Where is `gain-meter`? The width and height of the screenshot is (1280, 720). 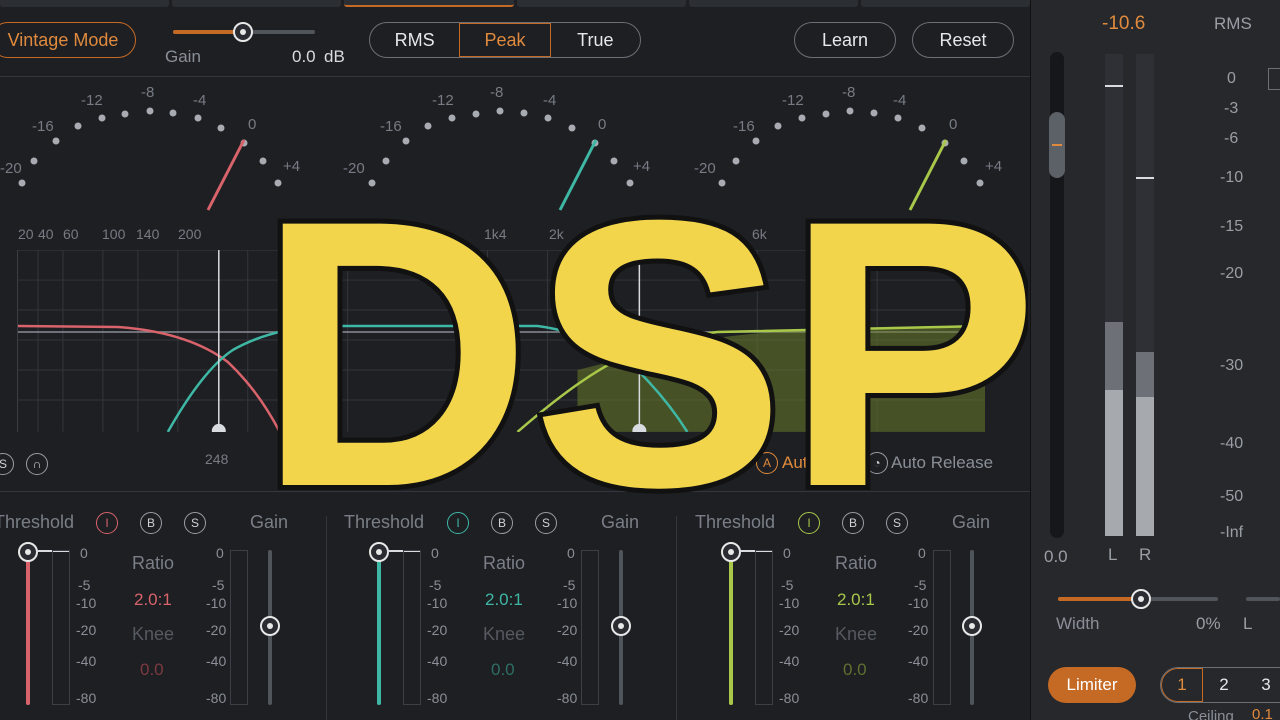 gain-meter is located at coordinates (590, 627).